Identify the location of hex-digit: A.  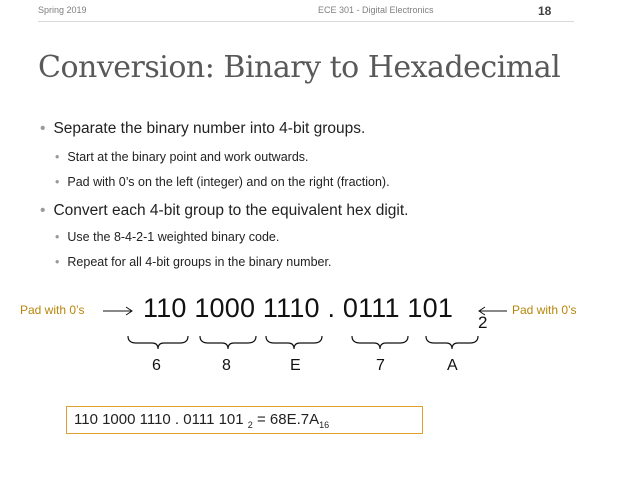
(452, 365).